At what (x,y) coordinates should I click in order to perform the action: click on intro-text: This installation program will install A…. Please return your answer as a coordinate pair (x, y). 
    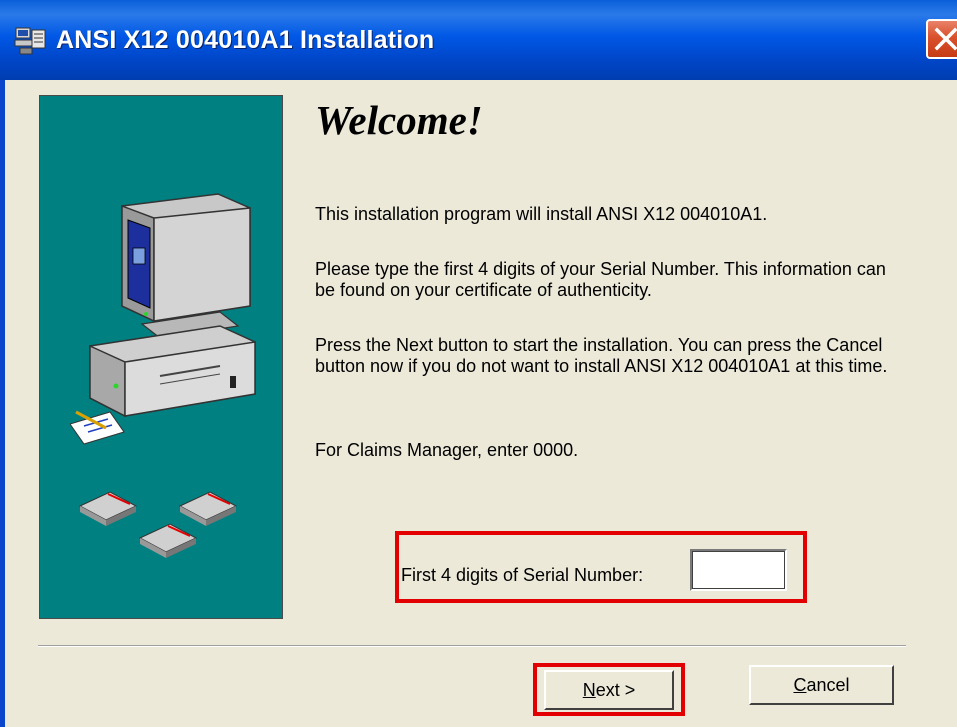
    Looking at the image, I should click on (541, 214).